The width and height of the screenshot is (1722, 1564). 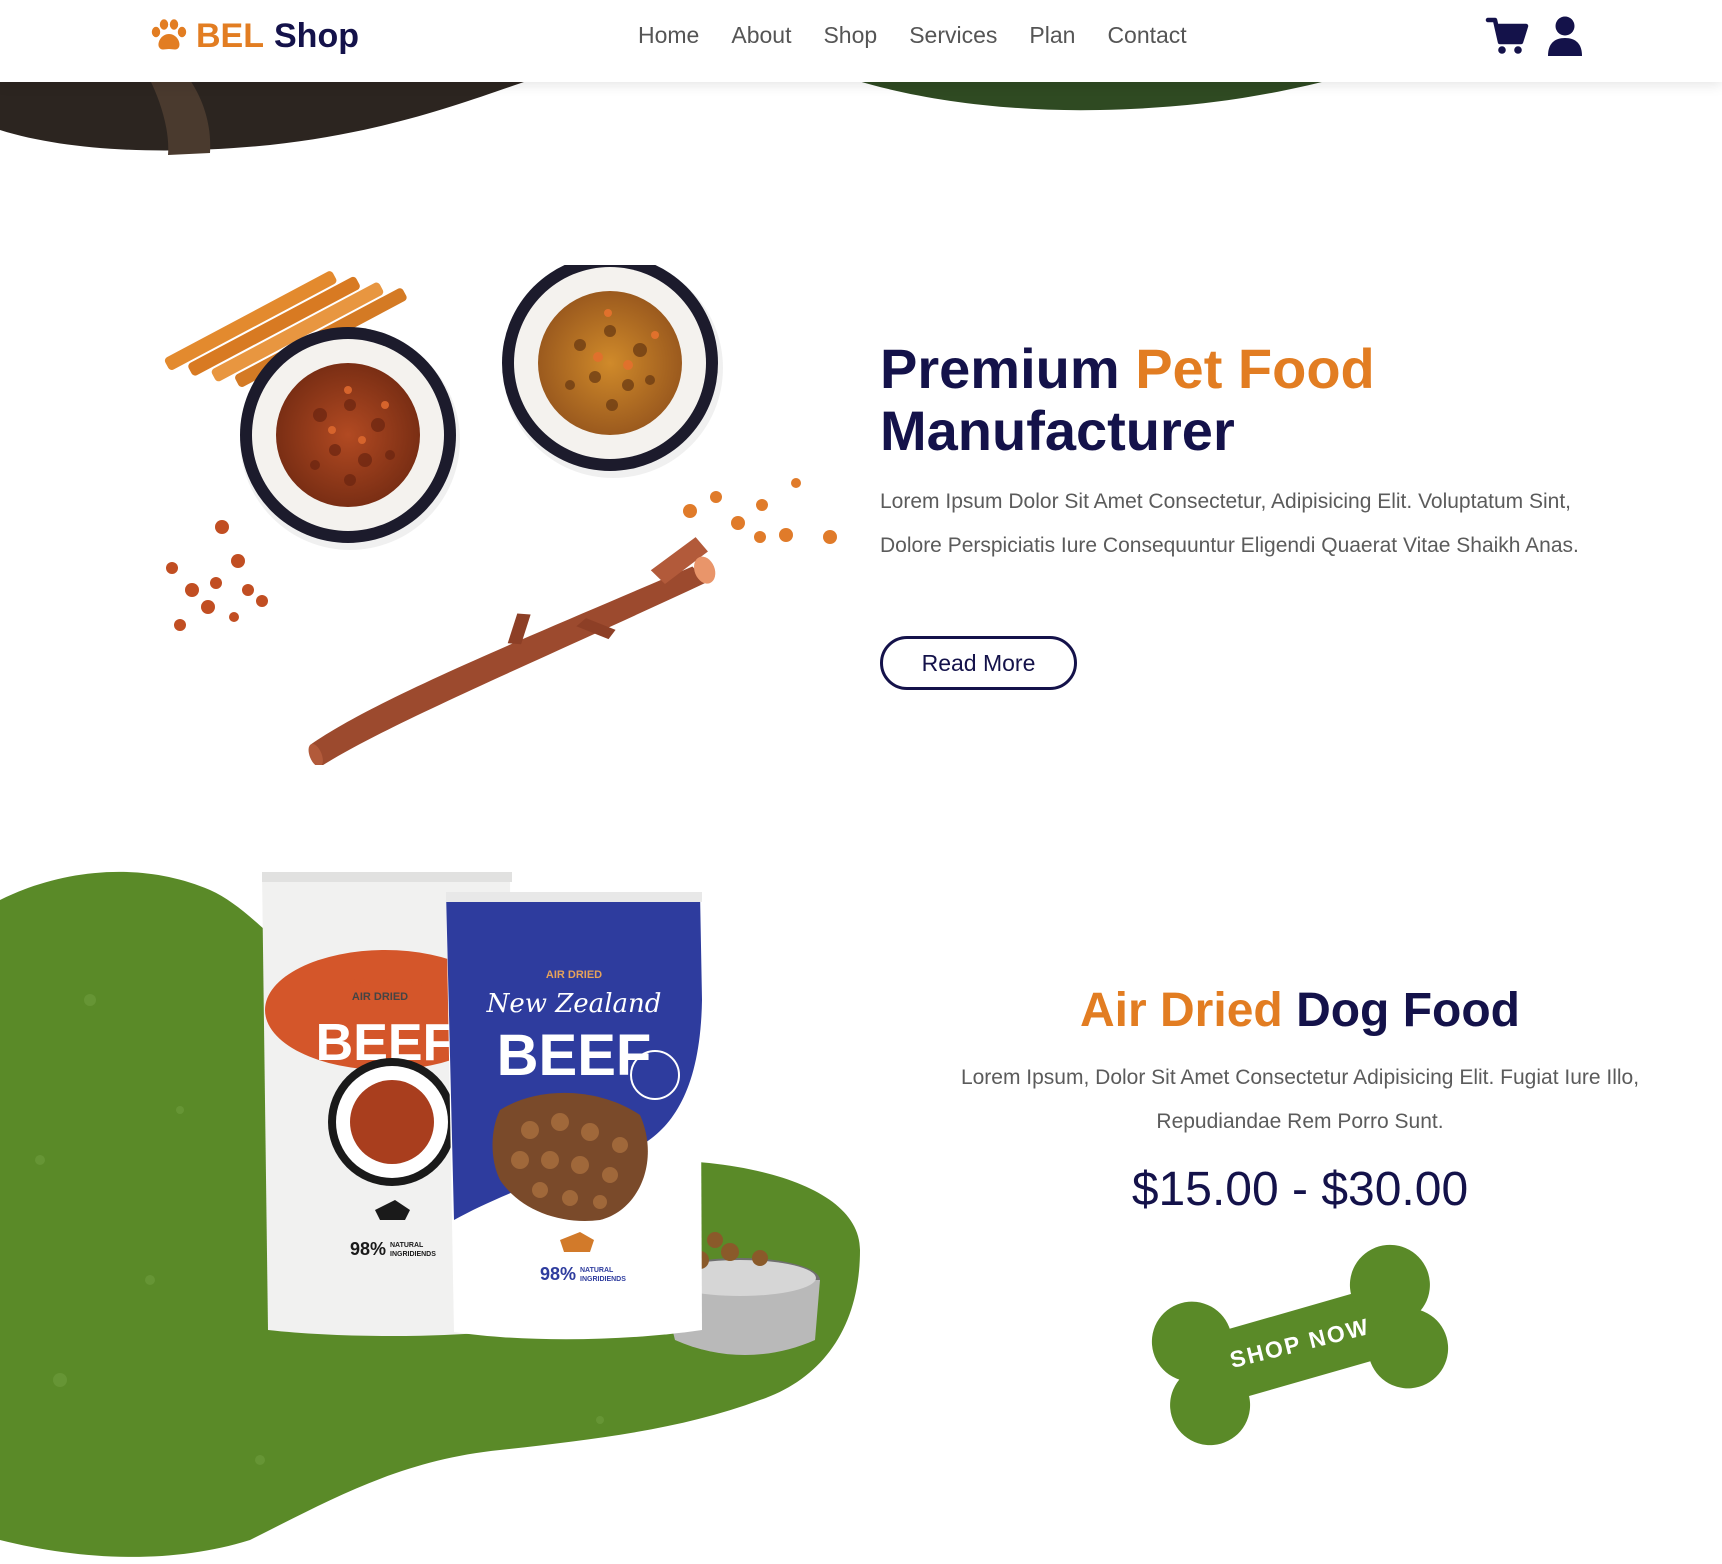 What do you see at coordinates (953, 35) in the screenshot?
I see `nav-services: Services` at bounding box center [953, 35].